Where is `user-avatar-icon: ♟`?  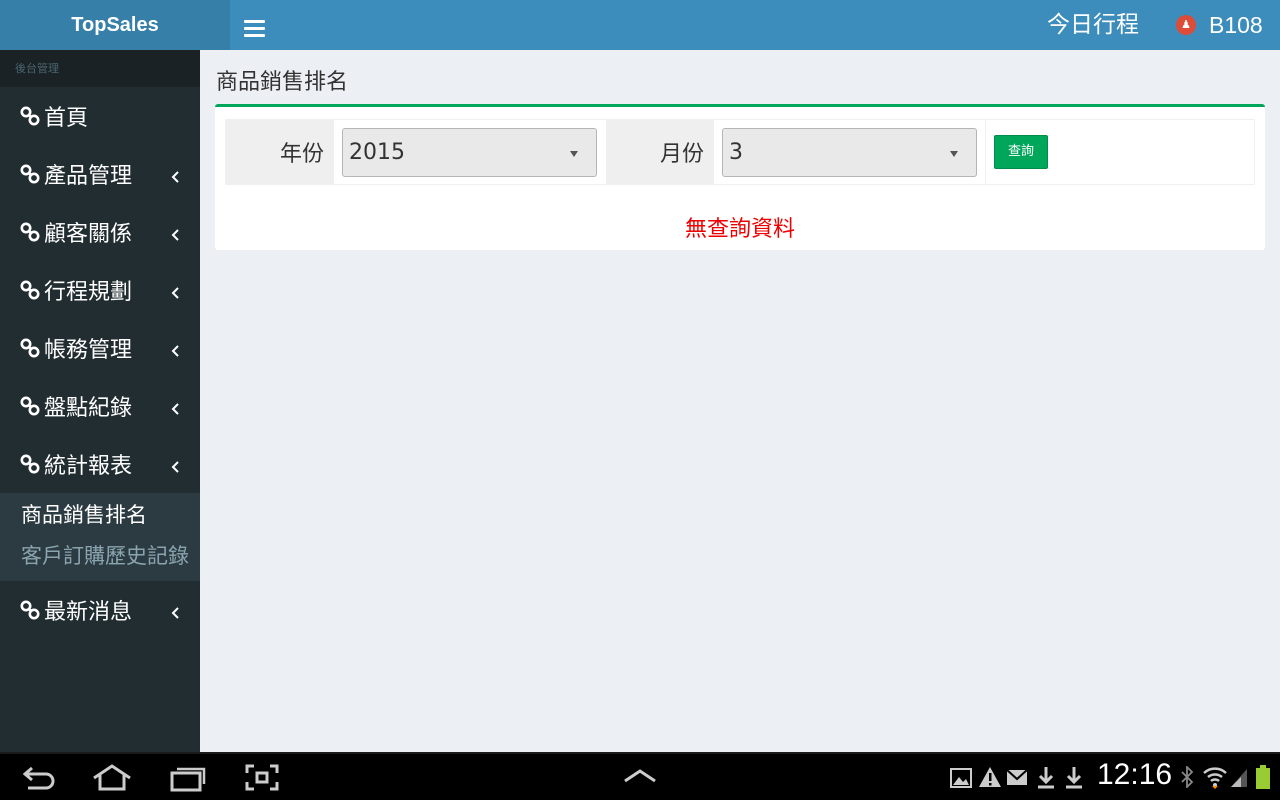 user-avatar-icon: ♟ is located at coordinates (1186, 25).